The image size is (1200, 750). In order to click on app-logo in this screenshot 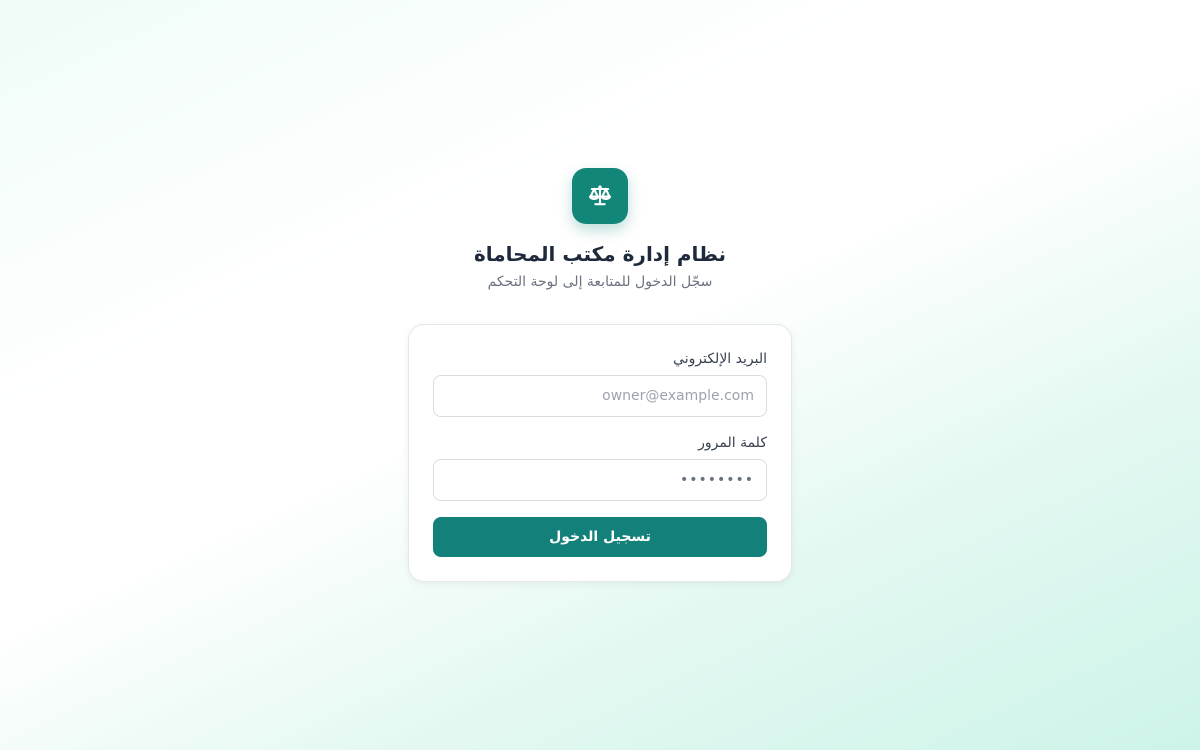, I will do `click(600, 196)`.